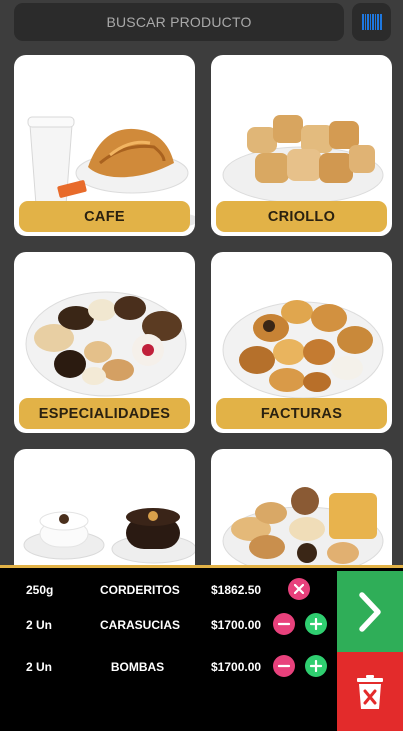 This screenshot has height=731, width=403. Describe the element at coordinates (104, 413) in the screenshot. I see `category-label: ESPECIALIDADES` at that location.